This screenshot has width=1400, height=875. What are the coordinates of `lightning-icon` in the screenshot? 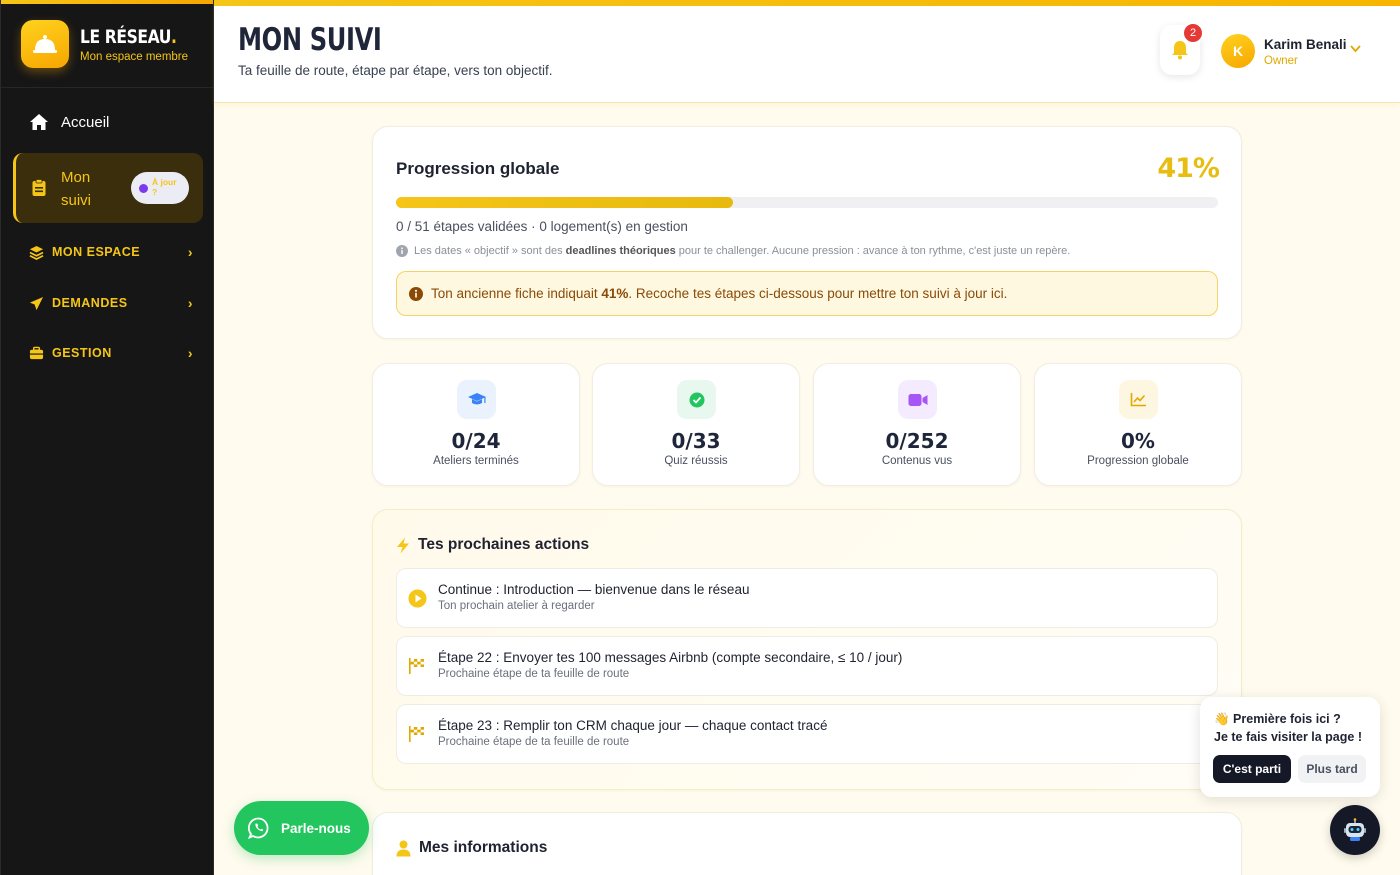 It's located at (403, 545).